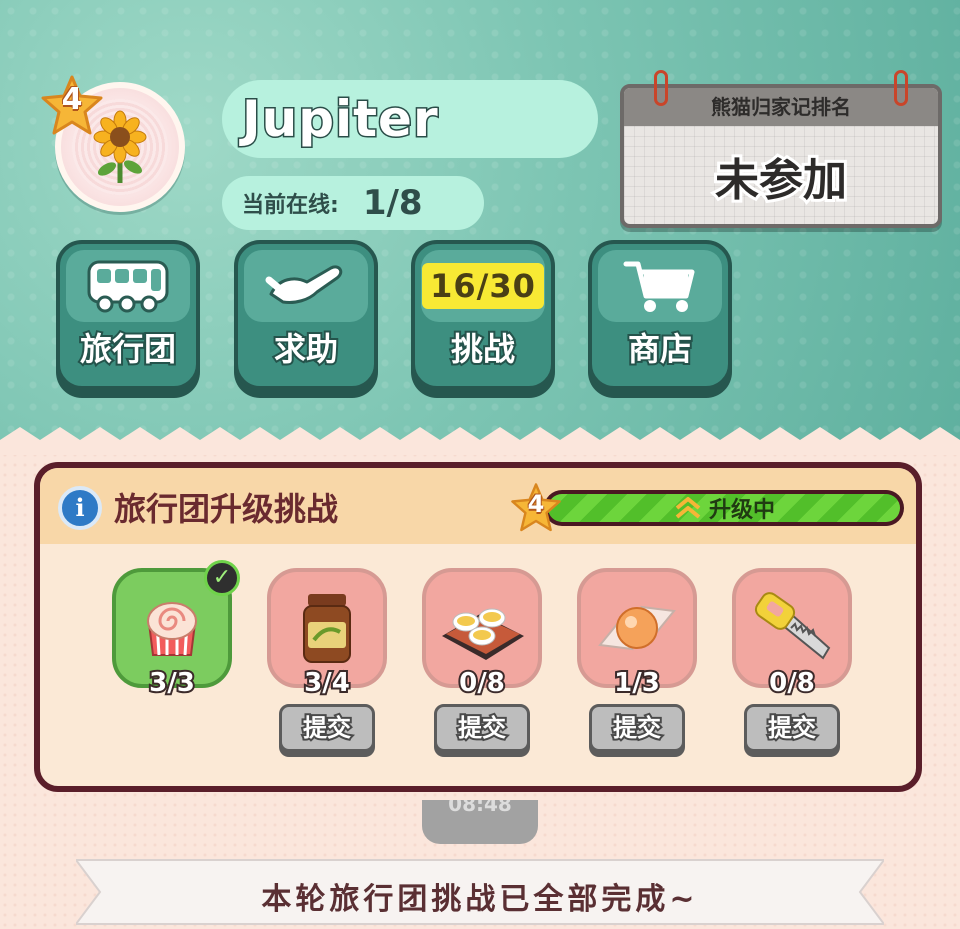 This screenshot has height=929, width=960. Describe the element at coordinates (327, 683) in the screenshot. I see `item-count: 3/4` at that location.